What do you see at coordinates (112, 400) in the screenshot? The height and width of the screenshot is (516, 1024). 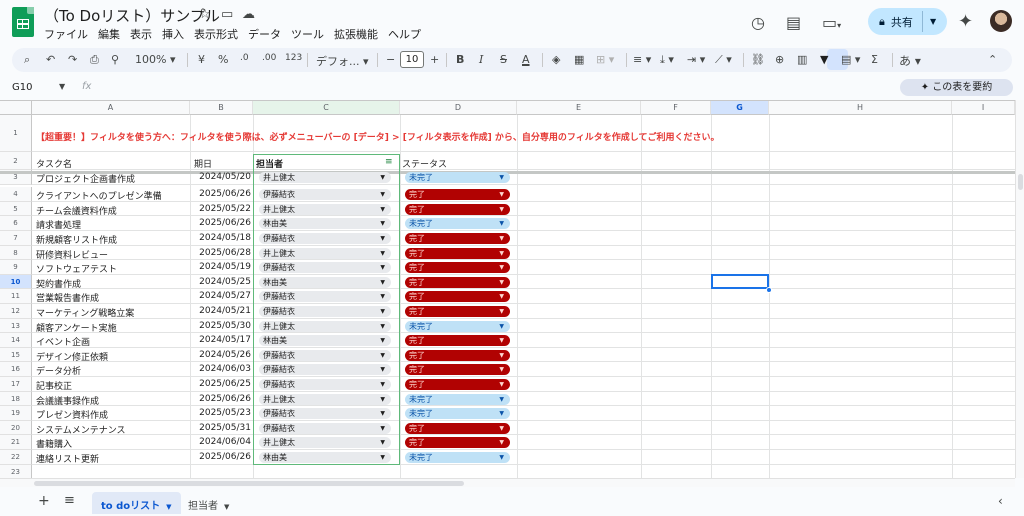 I see `task-name-cell: 会議議事録作成` at bounding box center [112, 400].